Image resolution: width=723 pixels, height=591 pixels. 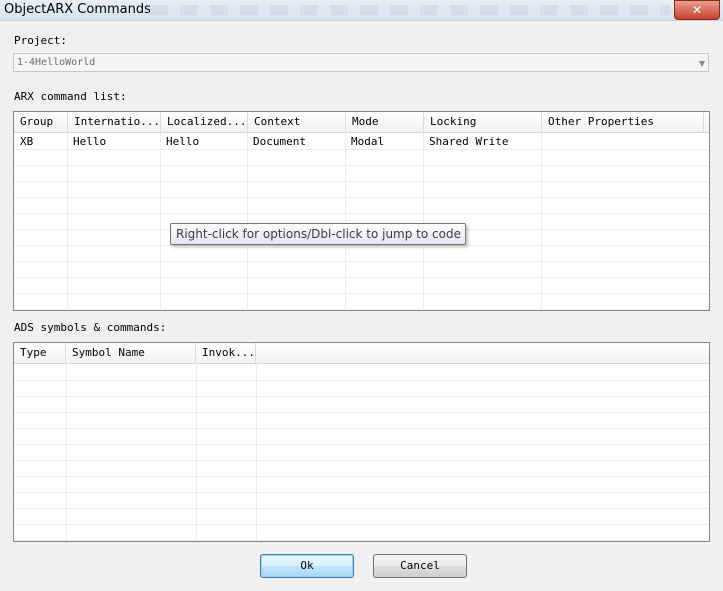 What do you see at coordinates (483, 122) in the screenshot?
I see `column-header-locking: Locking` at bounding box center [483, 122].